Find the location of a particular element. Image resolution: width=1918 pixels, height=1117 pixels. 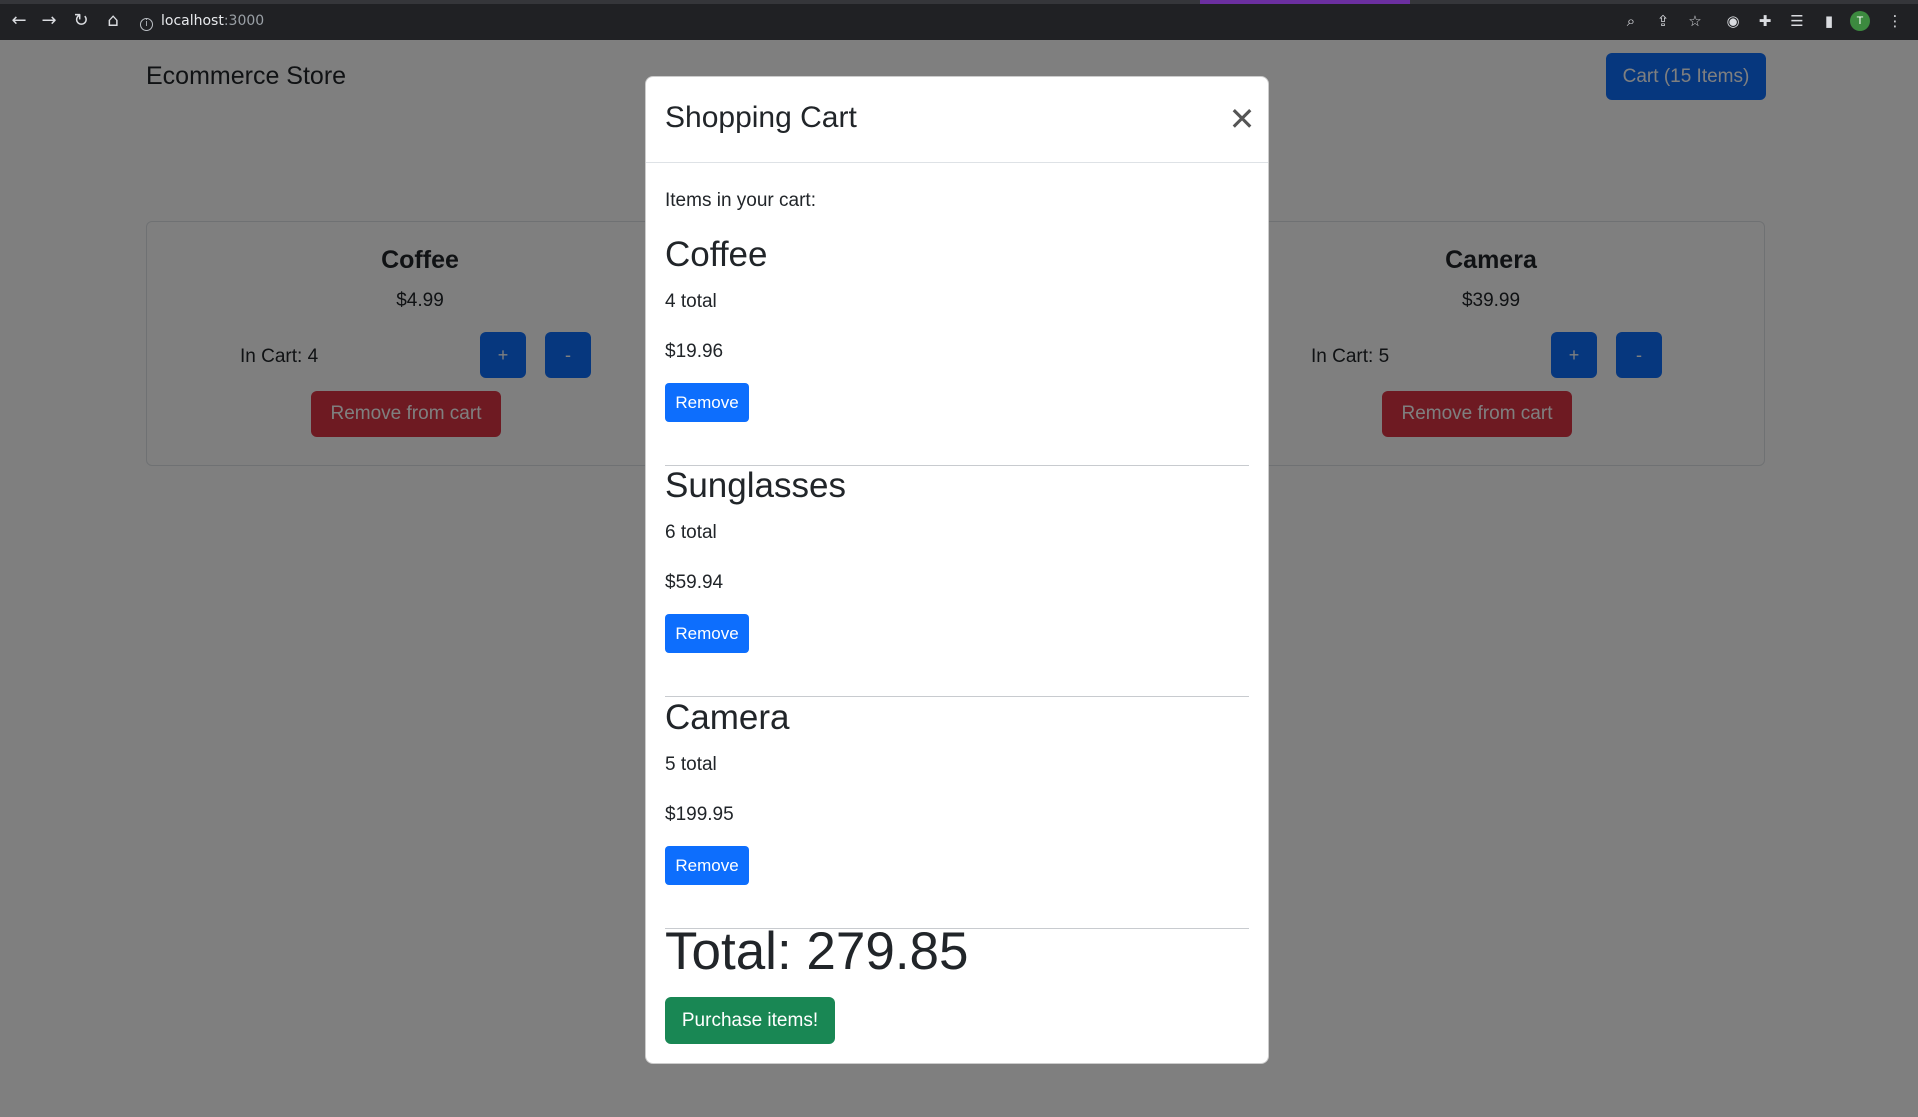

cart-item-name: Coffee is located at coordinates (716, 254).